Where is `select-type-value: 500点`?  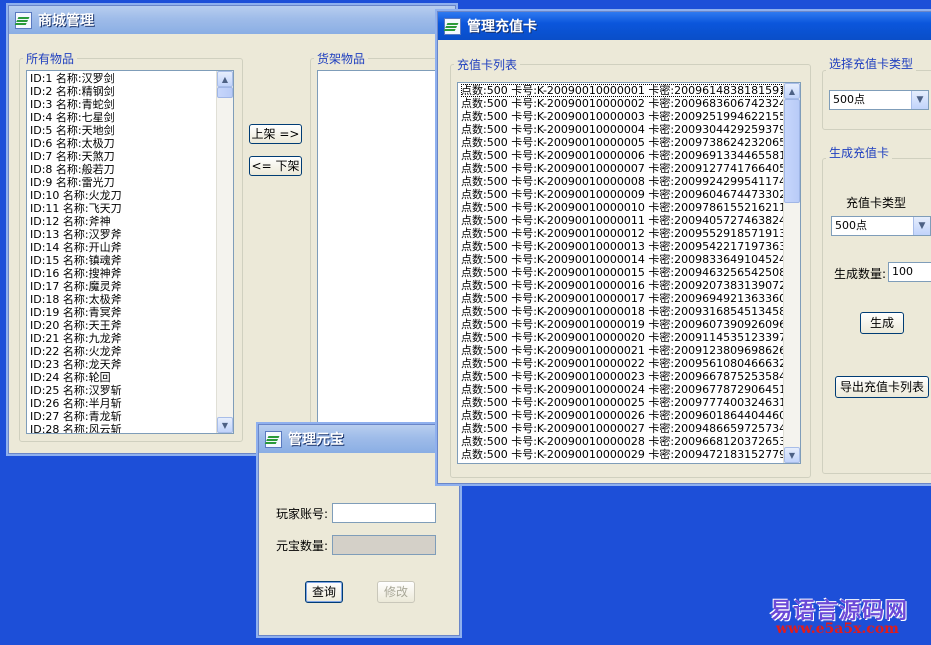 select-type-value: 500点 is located at coordinates (849, 99).